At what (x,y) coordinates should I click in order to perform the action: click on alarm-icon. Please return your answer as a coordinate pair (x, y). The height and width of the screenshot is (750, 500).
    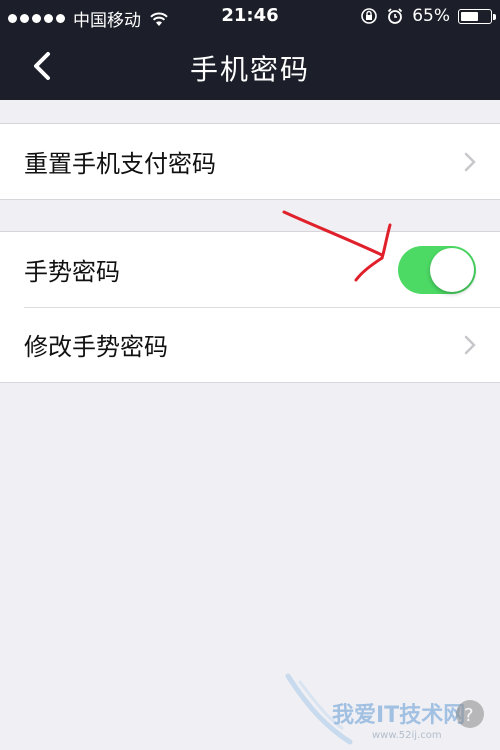
    Looking at the image, I should click on (395, 16).